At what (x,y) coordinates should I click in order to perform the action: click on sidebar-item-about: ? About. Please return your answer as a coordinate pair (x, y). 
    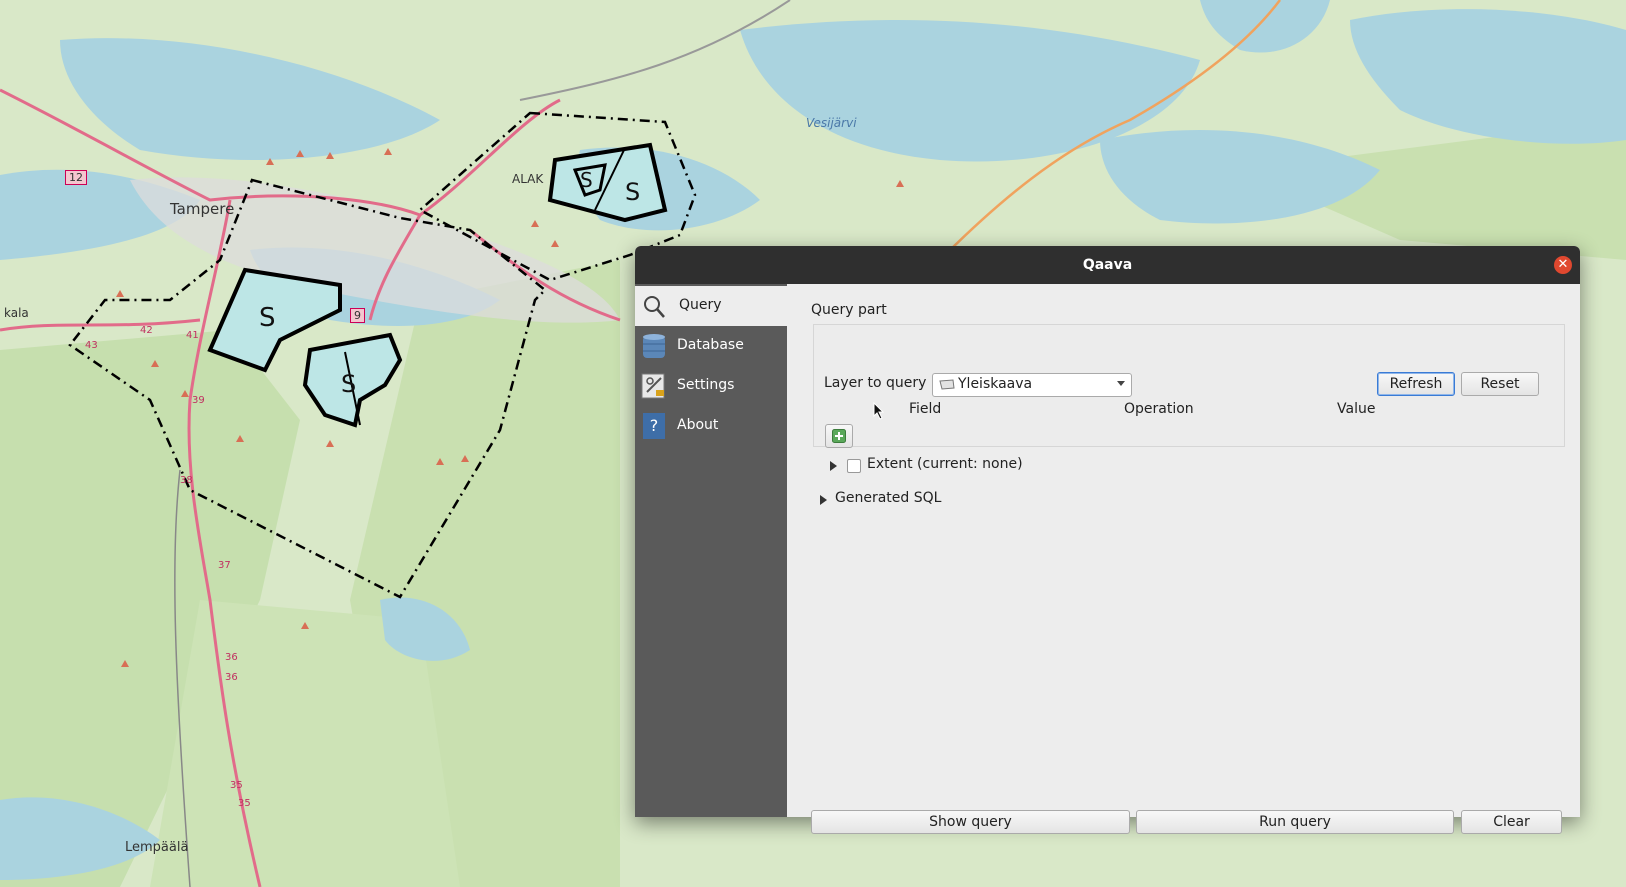
    Looking at the image, I should click on (711, 426).